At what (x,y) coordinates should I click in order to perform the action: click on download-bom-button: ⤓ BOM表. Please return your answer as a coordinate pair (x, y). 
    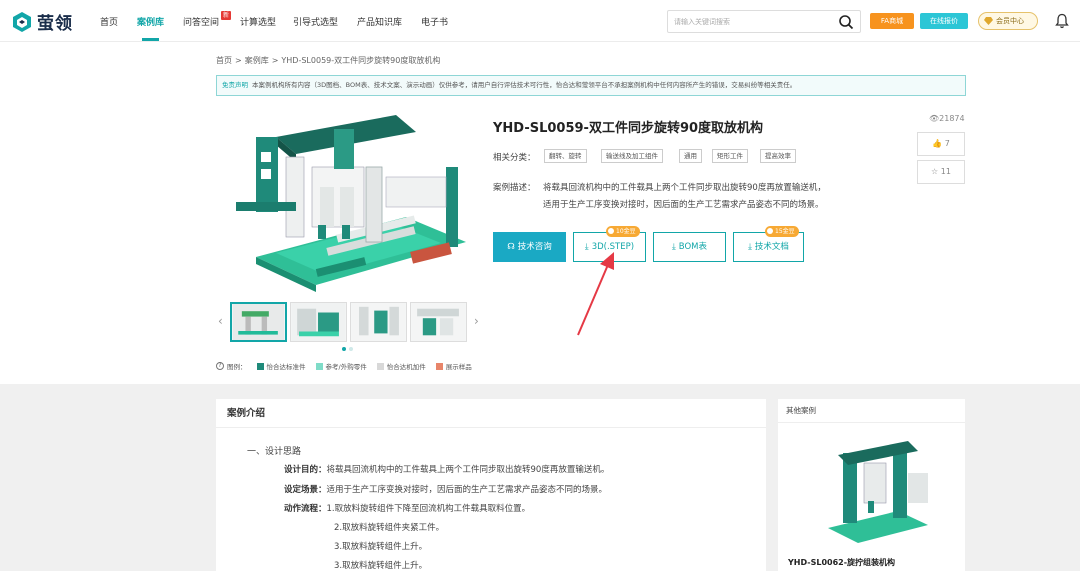
    Looking at the image, I should click on (689, 247).